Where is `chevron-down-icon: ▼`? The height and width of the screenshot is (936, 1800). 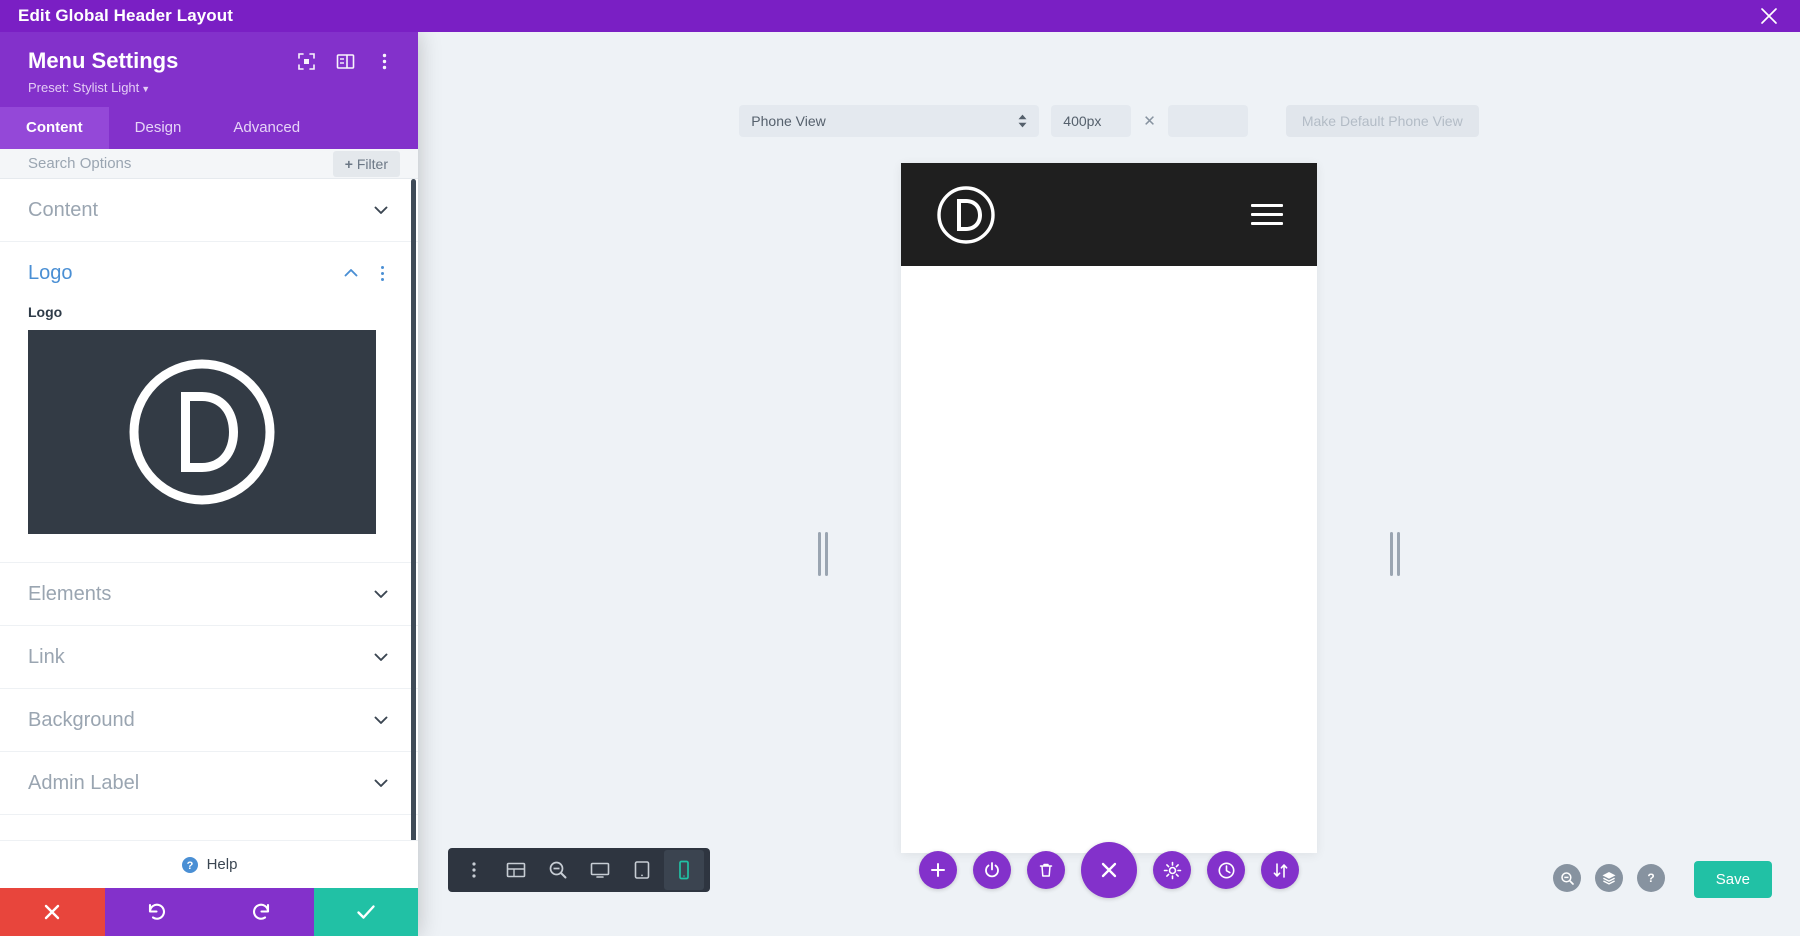
chevron-down-icon: ▼ is located at coordinates (146, 89).